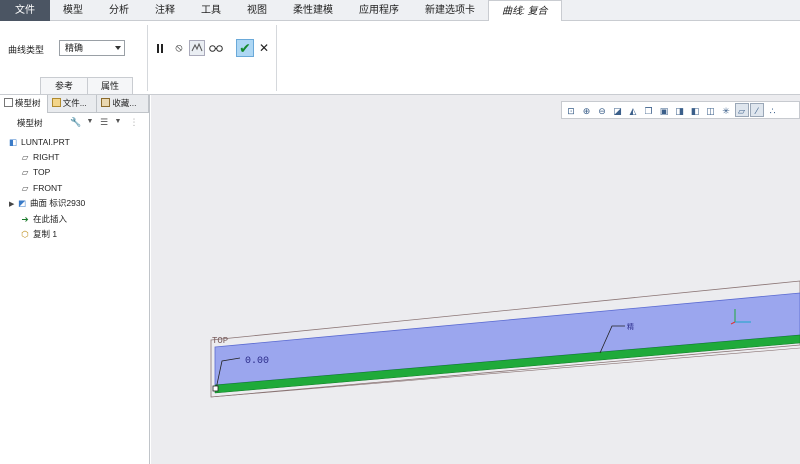  I want to click on menubar: 文件 模型 分析 注释 工具 视图 柔性建模 应用程序 新建选项卡 曲线: 复合, so click(400, 11).